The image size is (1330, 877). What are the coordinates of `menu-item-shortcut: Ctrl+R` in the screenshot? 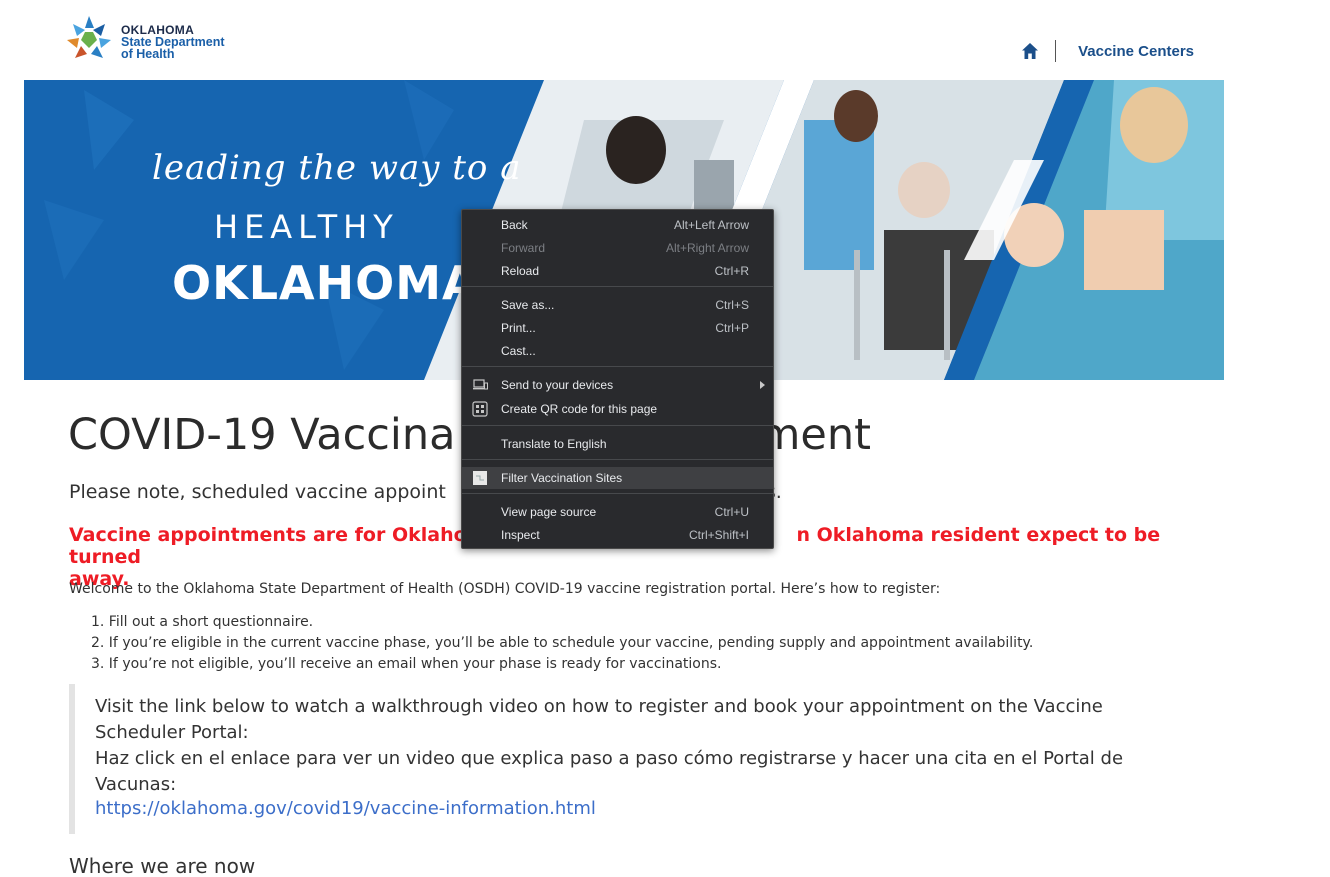 It's located at (731, 271).